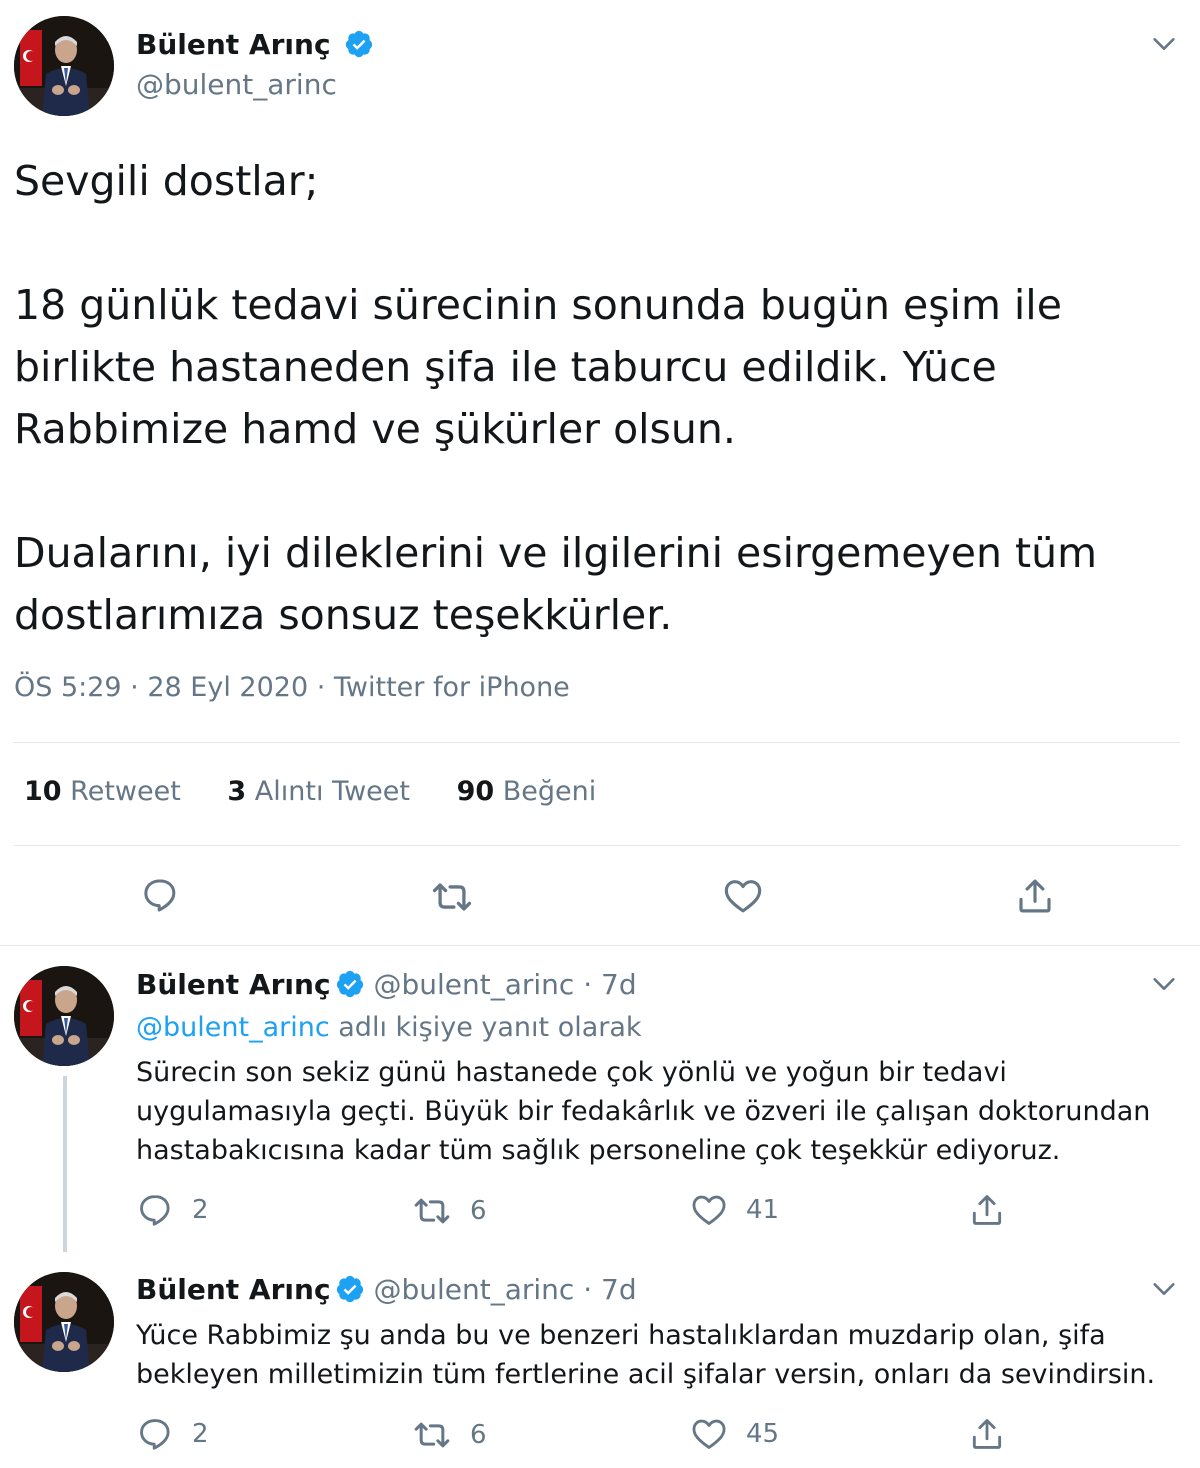 The width and height of the screenshot is (1200, 1468). I want to click on retweet-button, so click(452, 897).